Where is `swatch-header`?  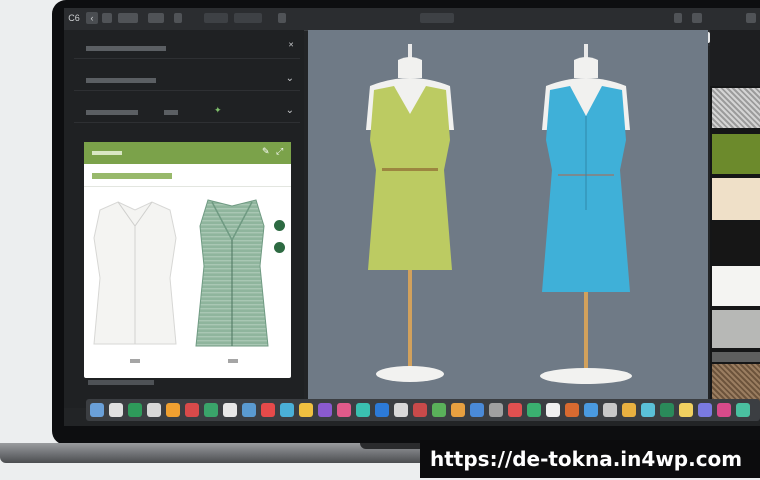
swatch-header is located at coordinates (735, 58).